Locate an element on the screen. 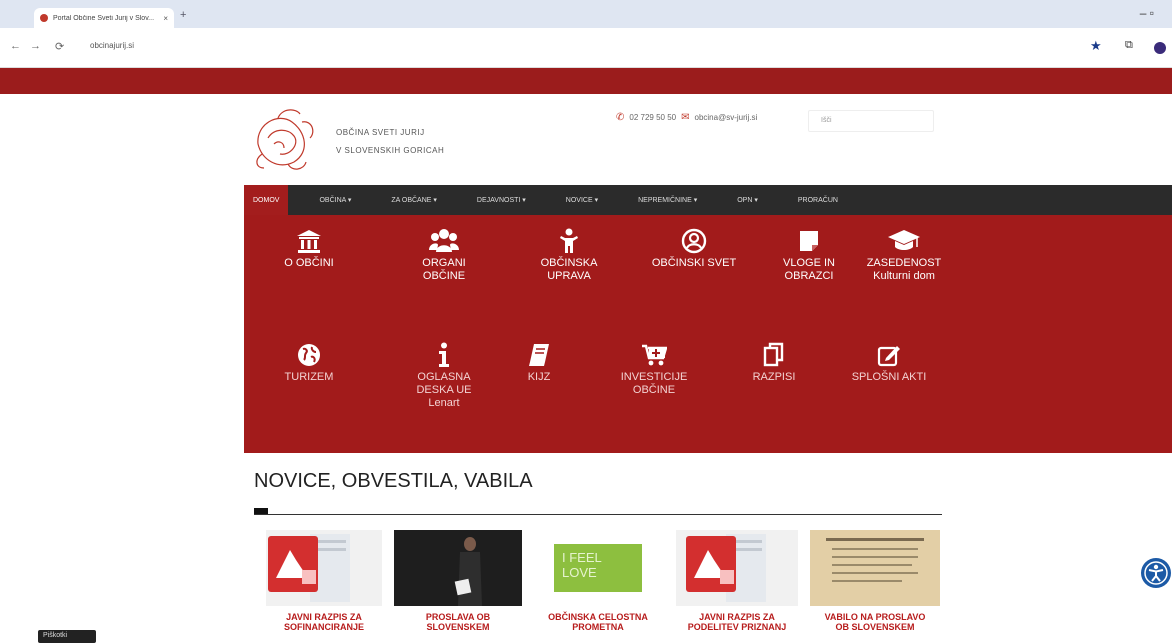 The width and height of the screenshot is (1172, 643). quick-link-label: Lenart is located at coordinates (444, 403).